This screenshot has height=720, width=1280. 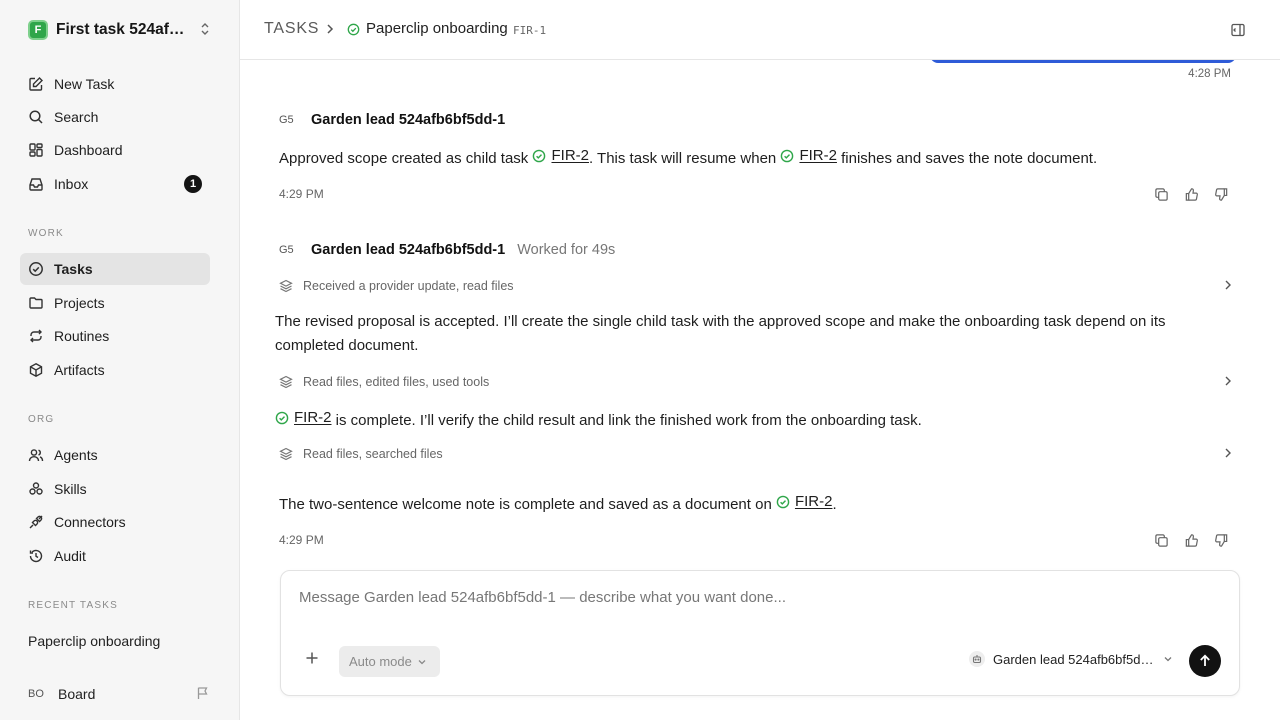 What do you see at coordinates (90, 522) in the screenshot?
I see `nav-label: Connectors` at bounding box center [90, 522].